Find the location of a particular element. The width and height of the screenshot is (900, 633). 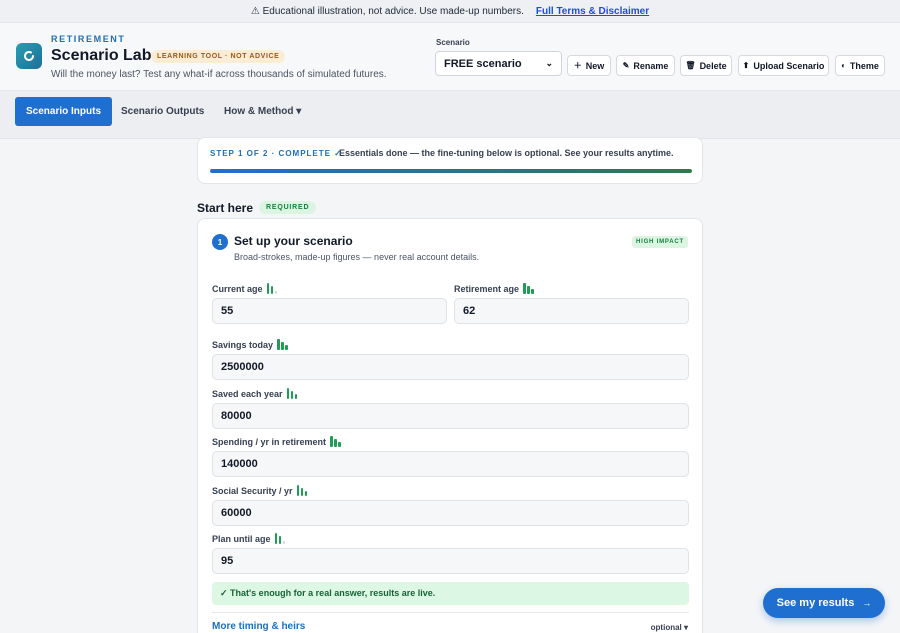

upload-scenario-button: ⬆ Upload Scenario is located at coordinates (783, 65).